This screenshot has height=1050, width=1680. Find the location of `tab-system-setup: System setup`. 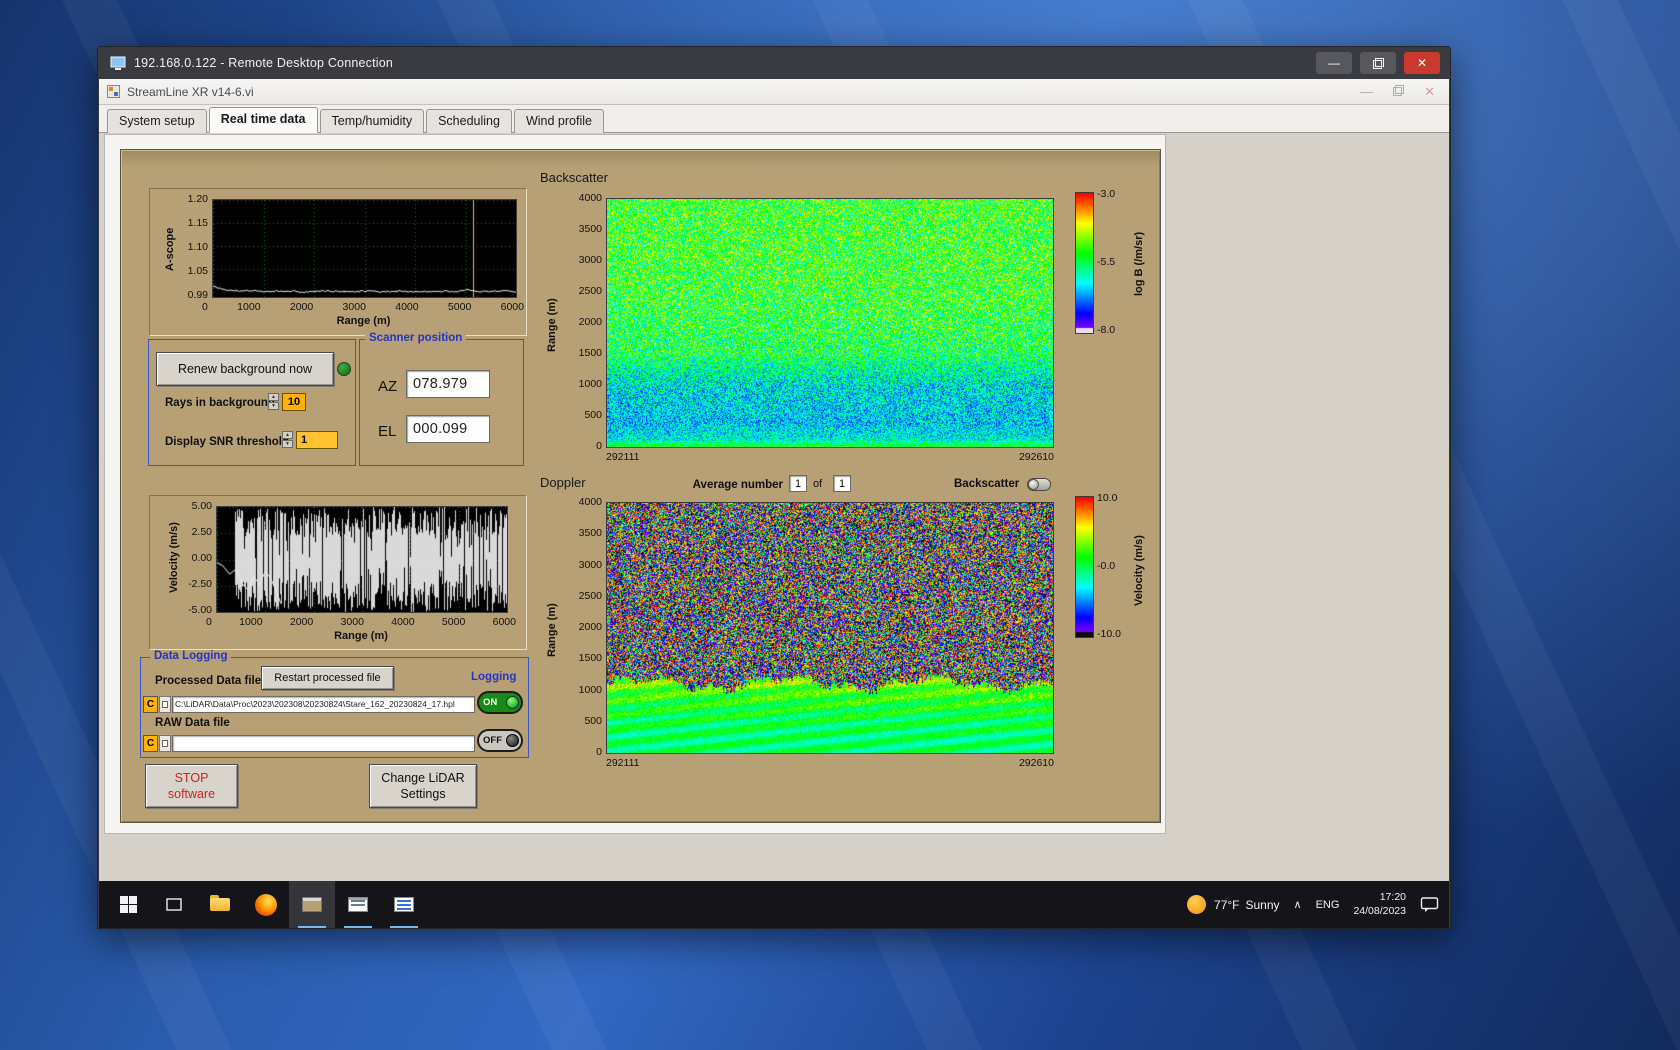

tab-system-setup: System setup is located at coordinates (157, 121).